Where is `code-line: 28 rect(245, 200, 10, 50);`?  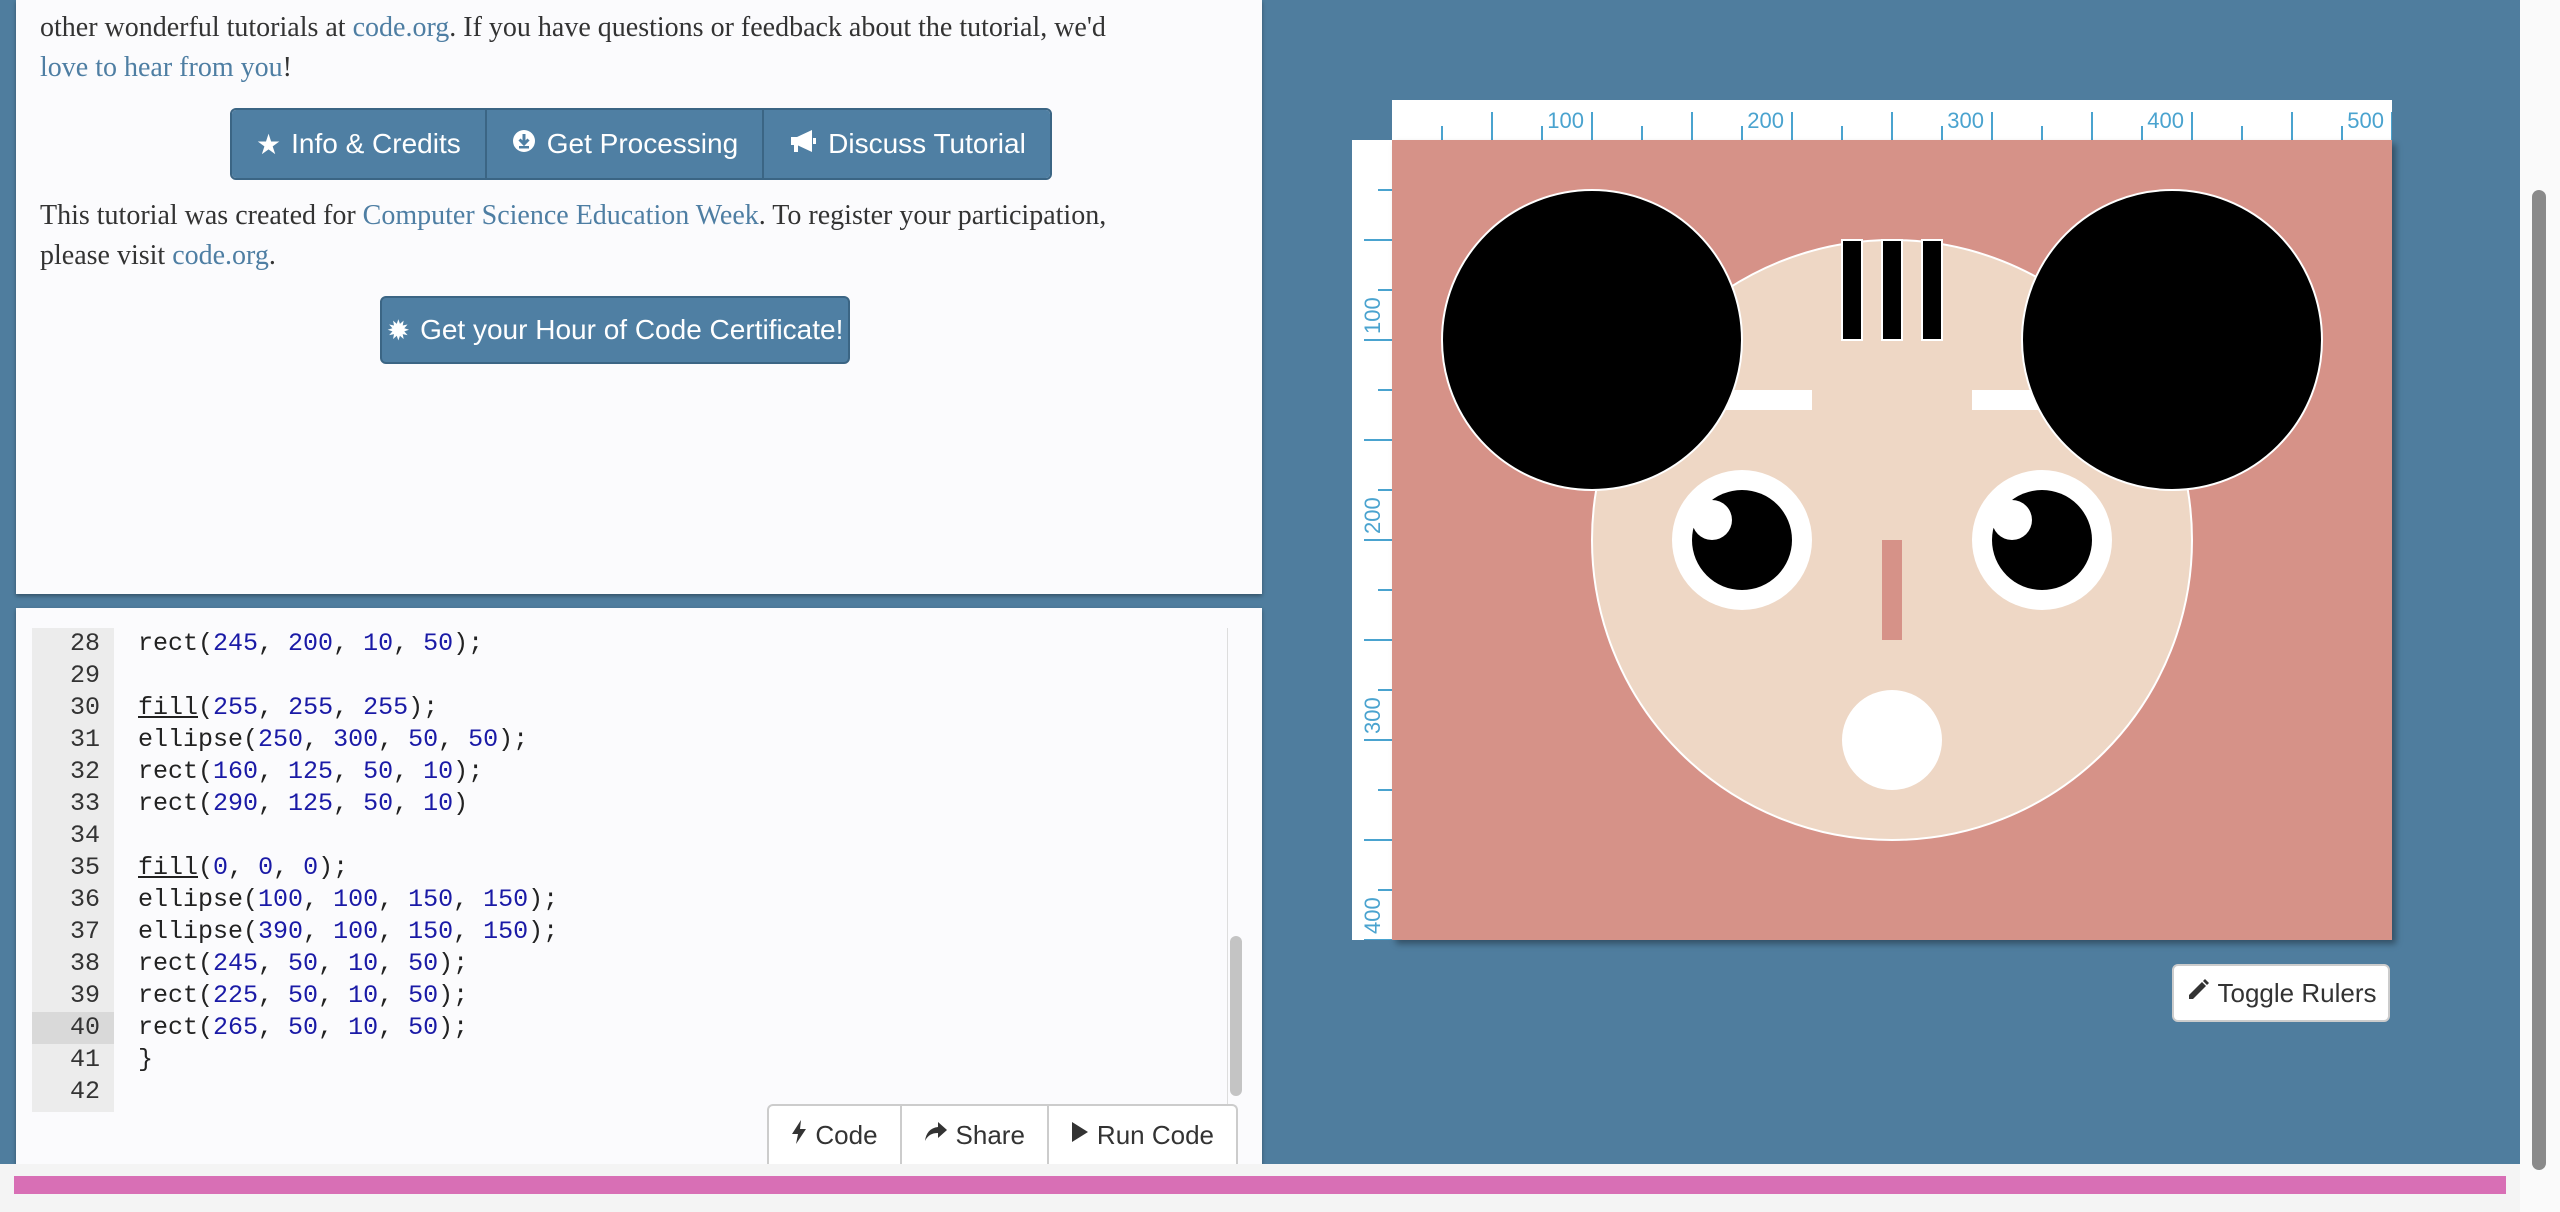 code-line: 28 rect(245, 200, 10, 50); is located at coordinates (622, 644).